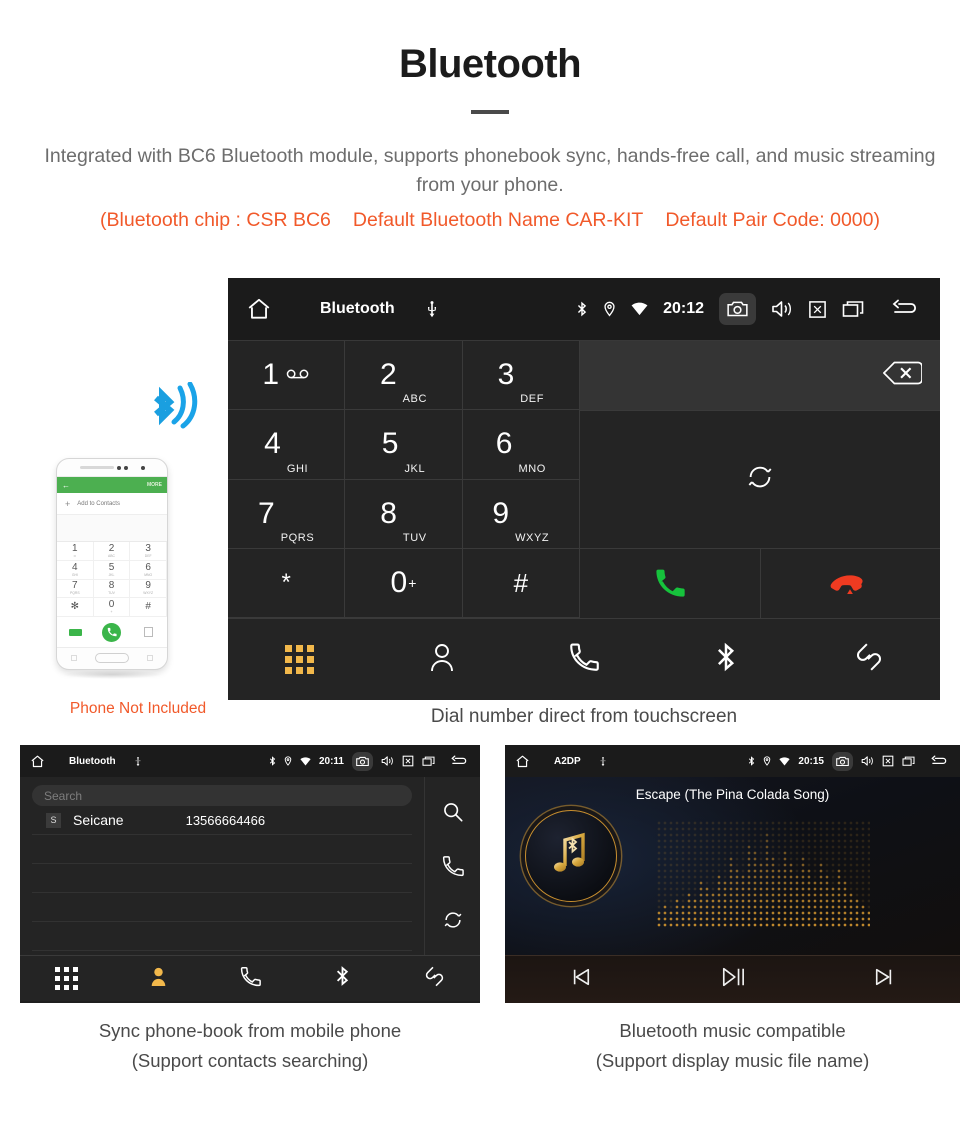 The height and width of the screenshot is (1134, 980). What do you see at coordinates (760, 376) in the screenshot?
I see `number-display` at bounding box center [760, 376].